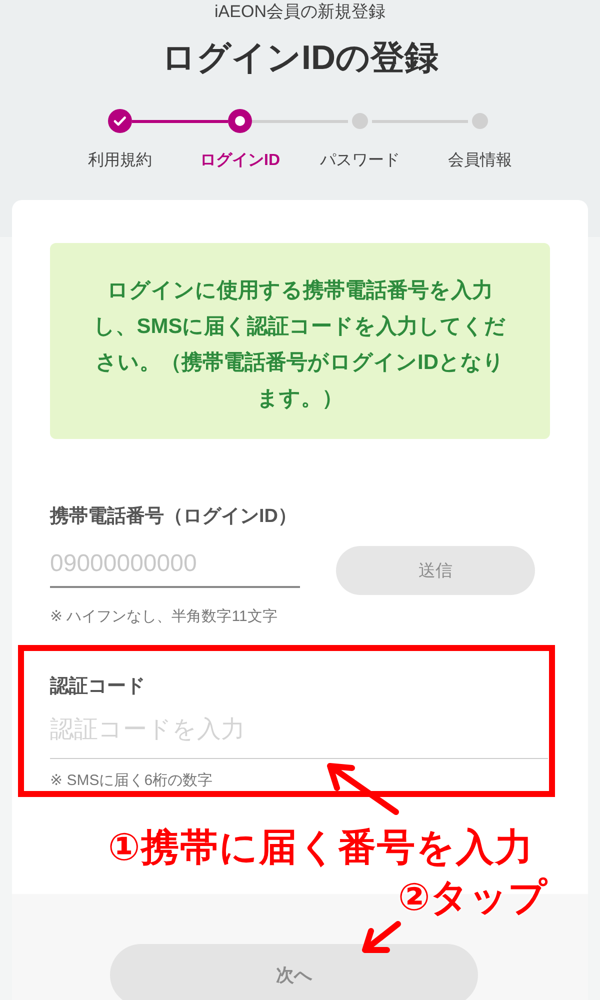 This screenshot has width=600, height=1000. What do you see at coordinates (131, 781) in the screenshot?
I see `field-hint: ※ SMSに届く6桁の数字` at bounding box center [131, 781].